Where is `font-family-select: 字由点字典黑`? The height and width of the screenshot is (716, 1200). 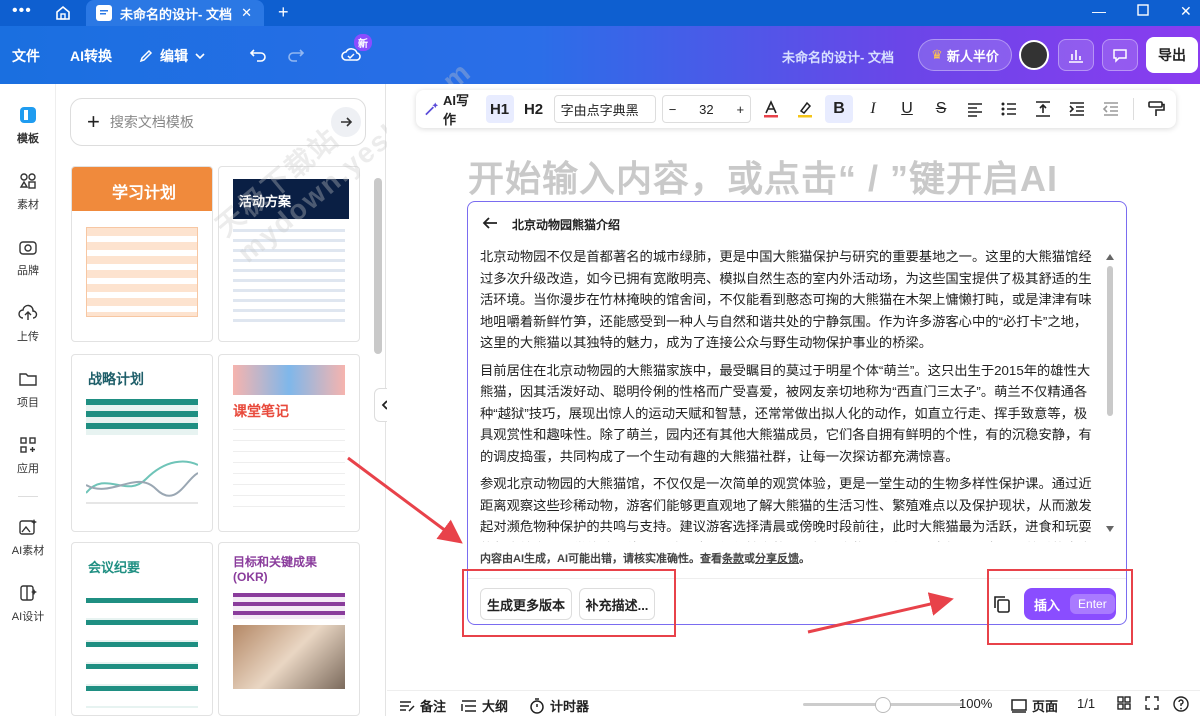 font-family-select: 字由点字典黑 is located at coordinates (604, 109).